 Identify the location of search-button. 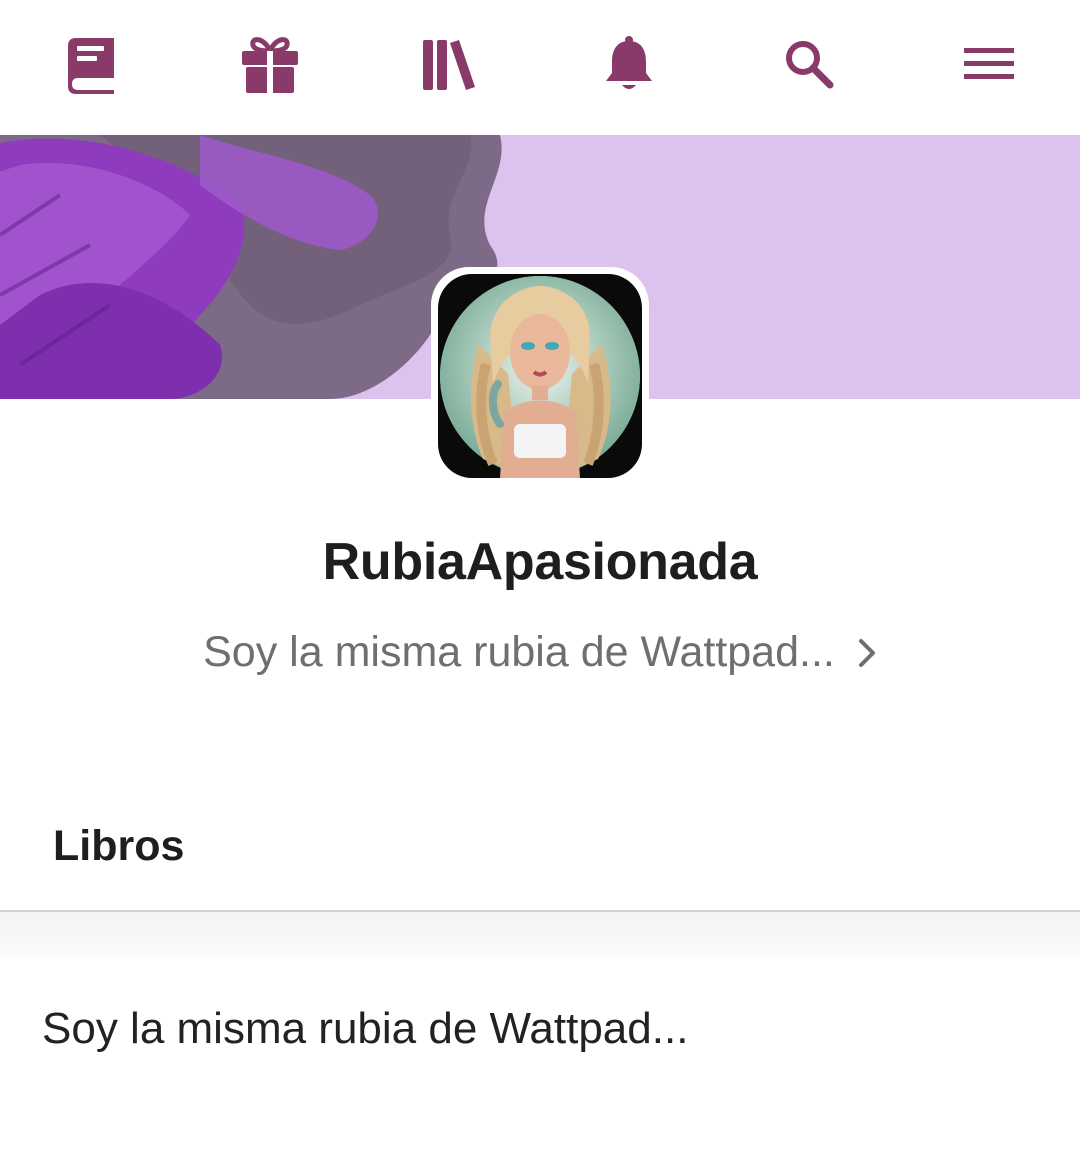
(809, 64).